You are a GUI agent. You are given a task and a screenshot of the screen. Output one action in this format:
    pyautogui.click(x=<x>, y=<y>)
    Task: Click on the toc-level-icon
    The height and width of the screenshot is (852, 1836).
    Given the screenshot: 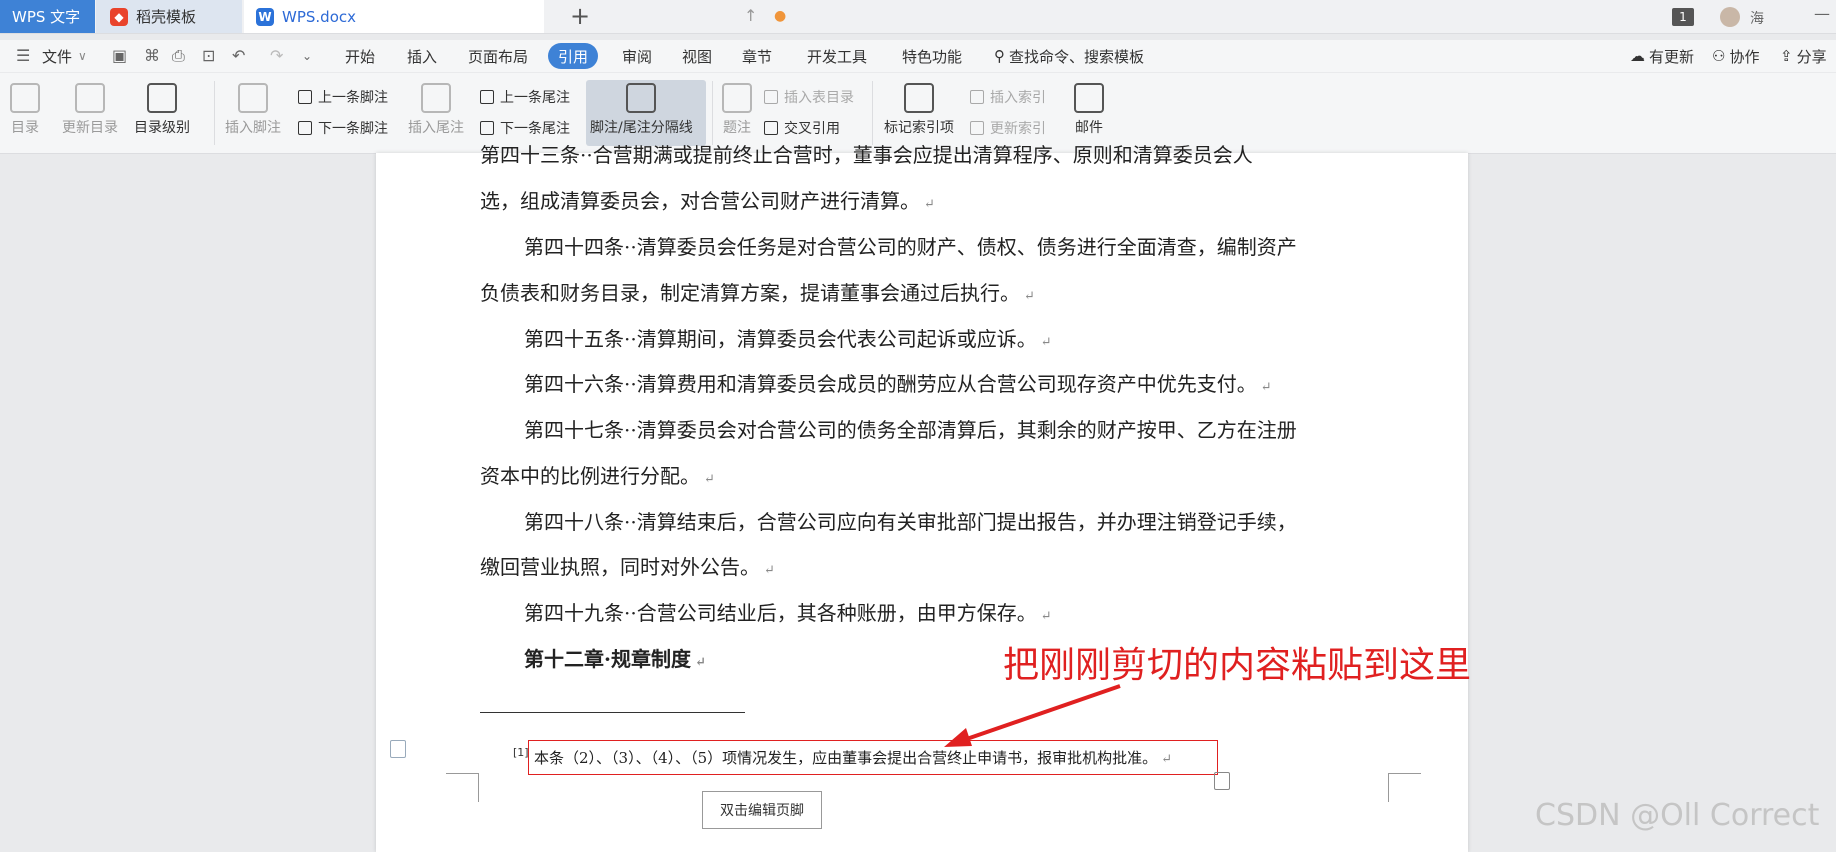 What is the action you would take?
    pyautogui.click(x=162, y=98)
    